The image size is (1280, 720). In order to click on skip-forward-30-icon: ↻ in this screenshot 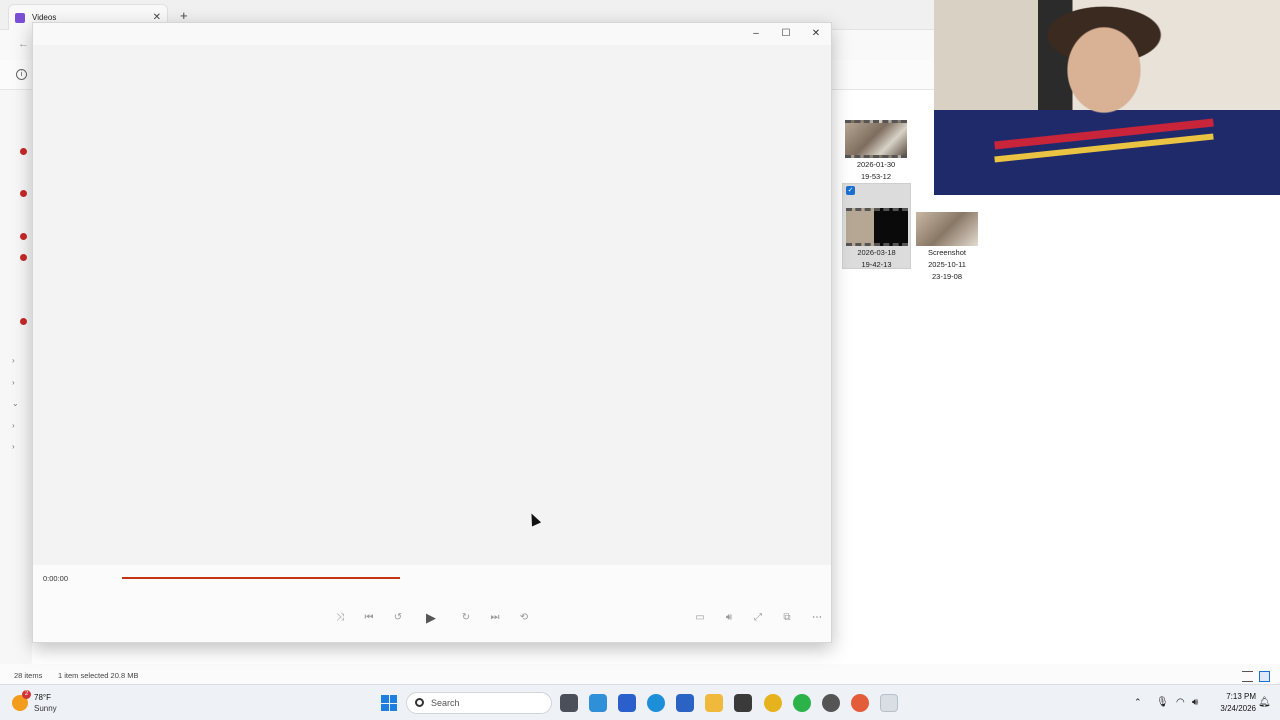, I will do `click(466, 618)`.